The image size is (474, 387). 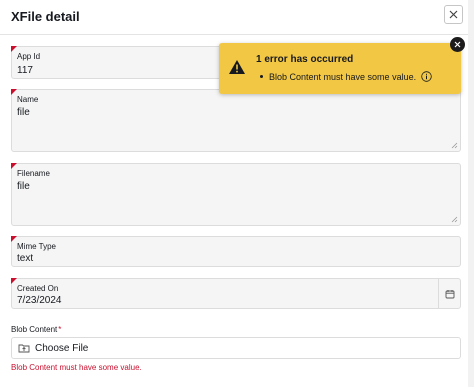 What do you see at coordinates (29, 56) in the screenshot?
I see `app-id-label: App Id` at bounding box center [29, 56].